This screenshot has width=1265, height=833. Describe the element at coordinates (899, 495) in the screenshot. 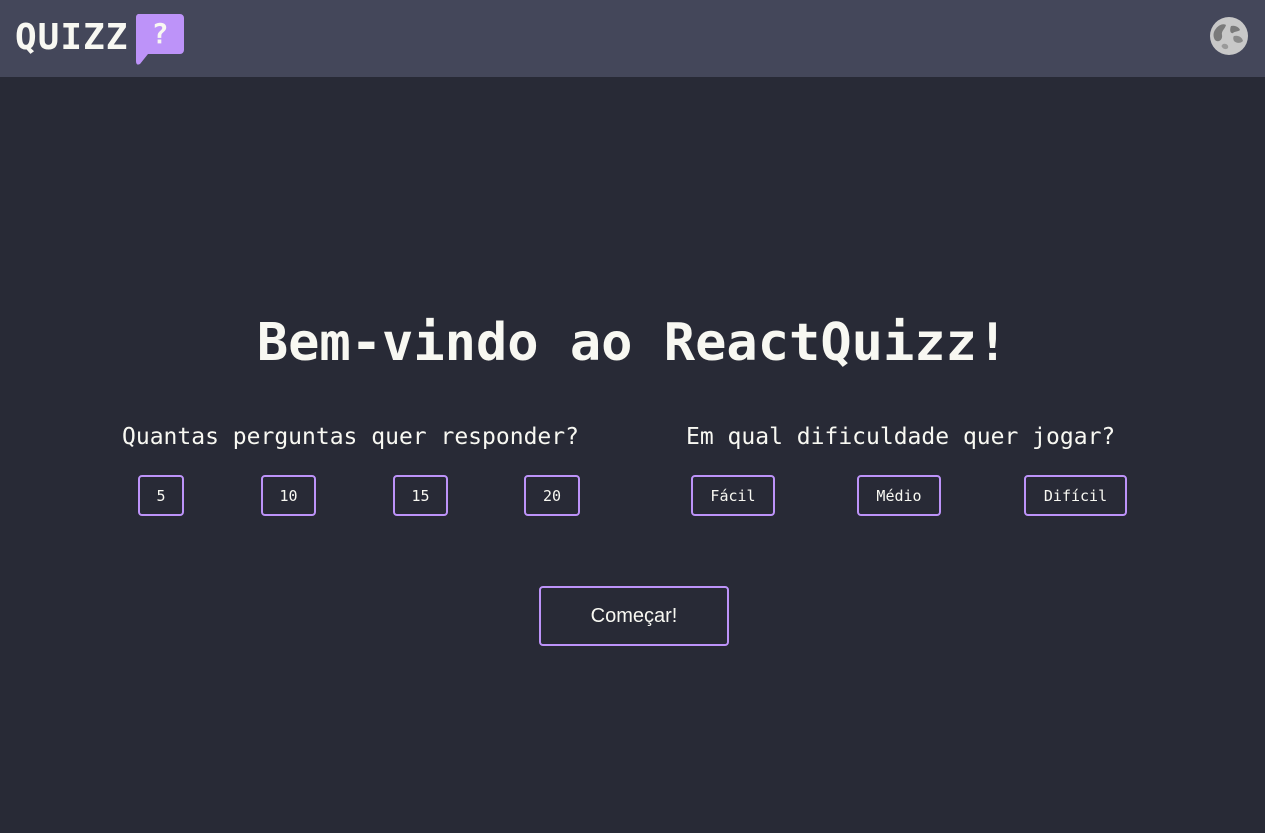

I see `difficulty-option-medium: Médio` at that location.